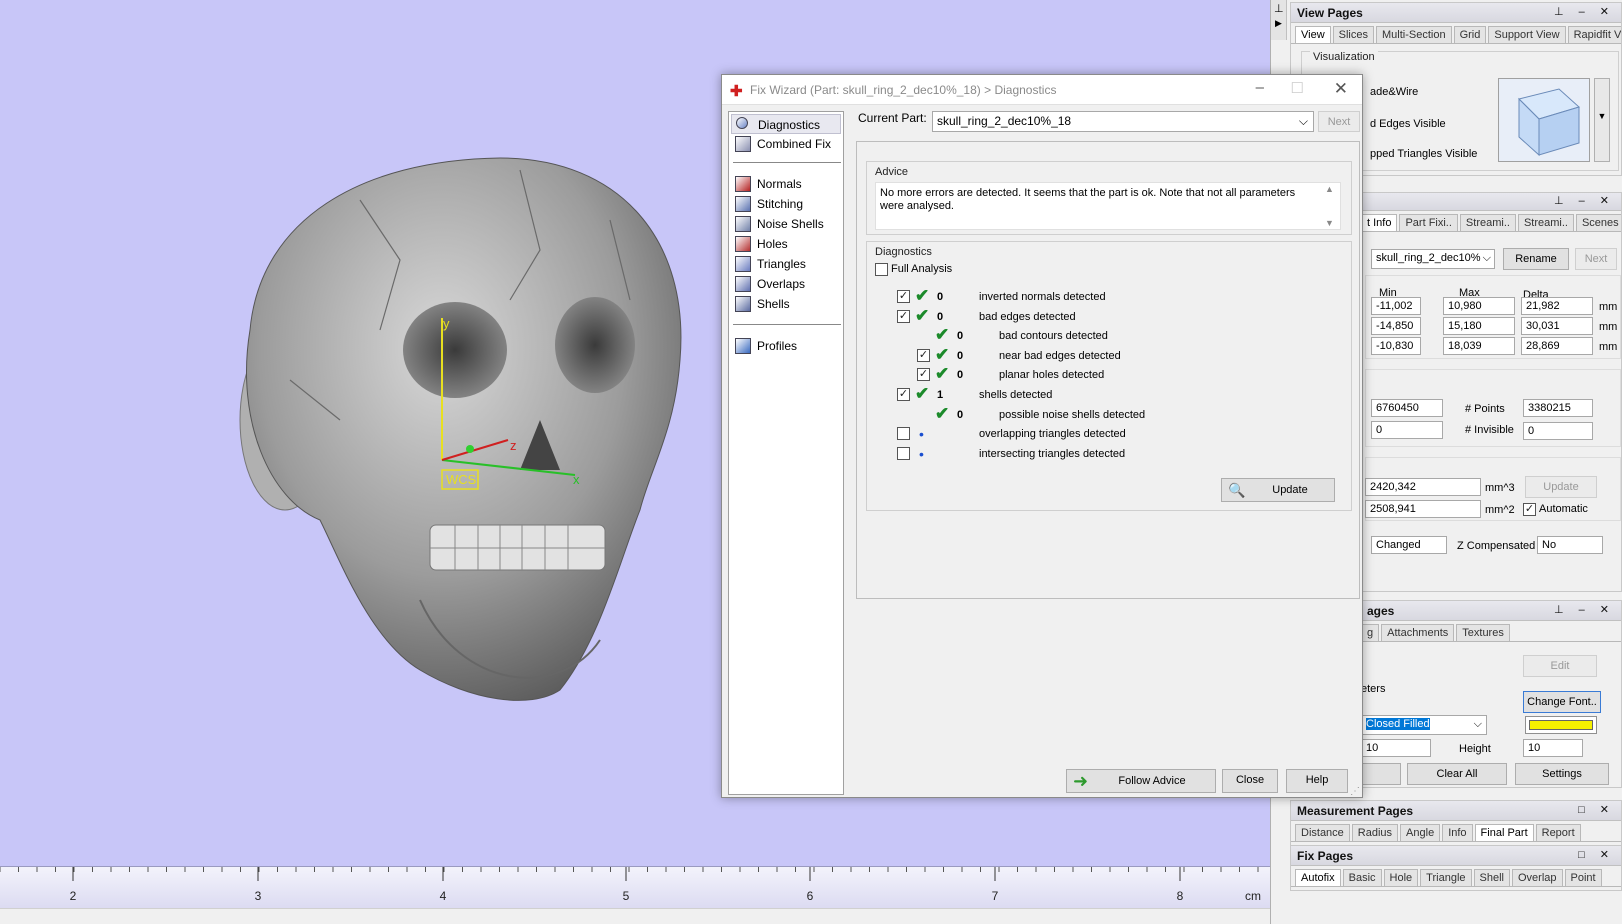  I want to click on update-button: 🔍 Update, so click(1278, 490).